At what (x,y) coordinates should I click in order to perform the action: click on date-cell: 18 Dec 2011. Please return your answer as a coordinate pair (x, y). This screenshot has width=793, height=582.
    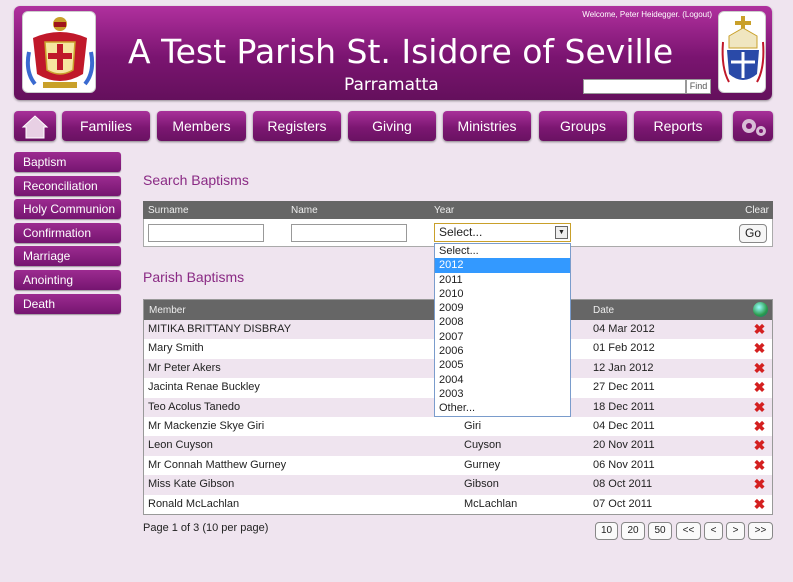
    Looking at the image, I should click on (624, 406).